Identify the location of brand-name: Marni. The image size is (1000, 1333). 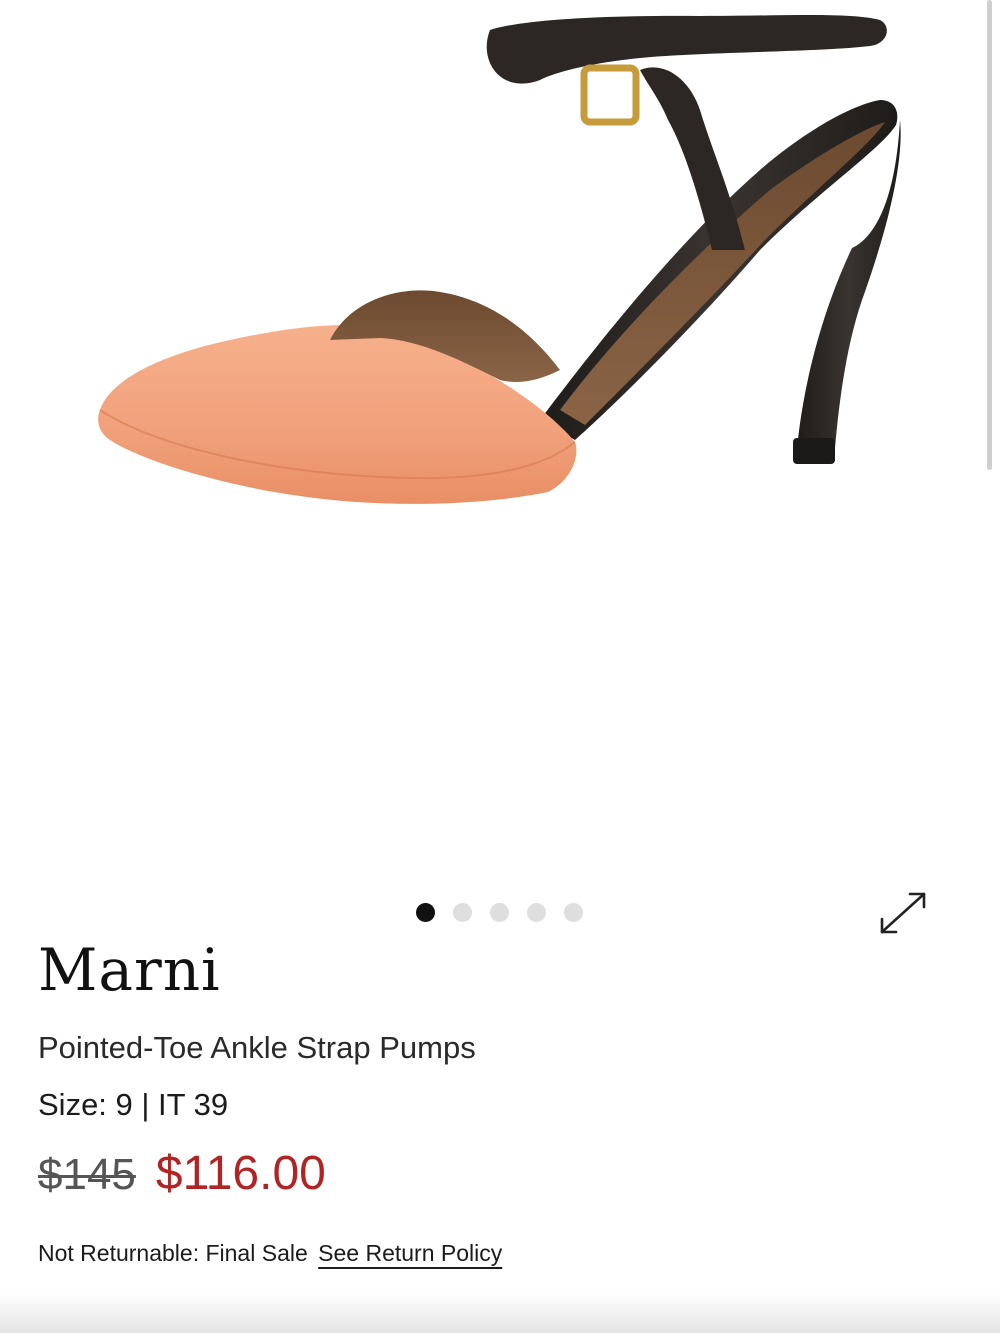
(129, 971).